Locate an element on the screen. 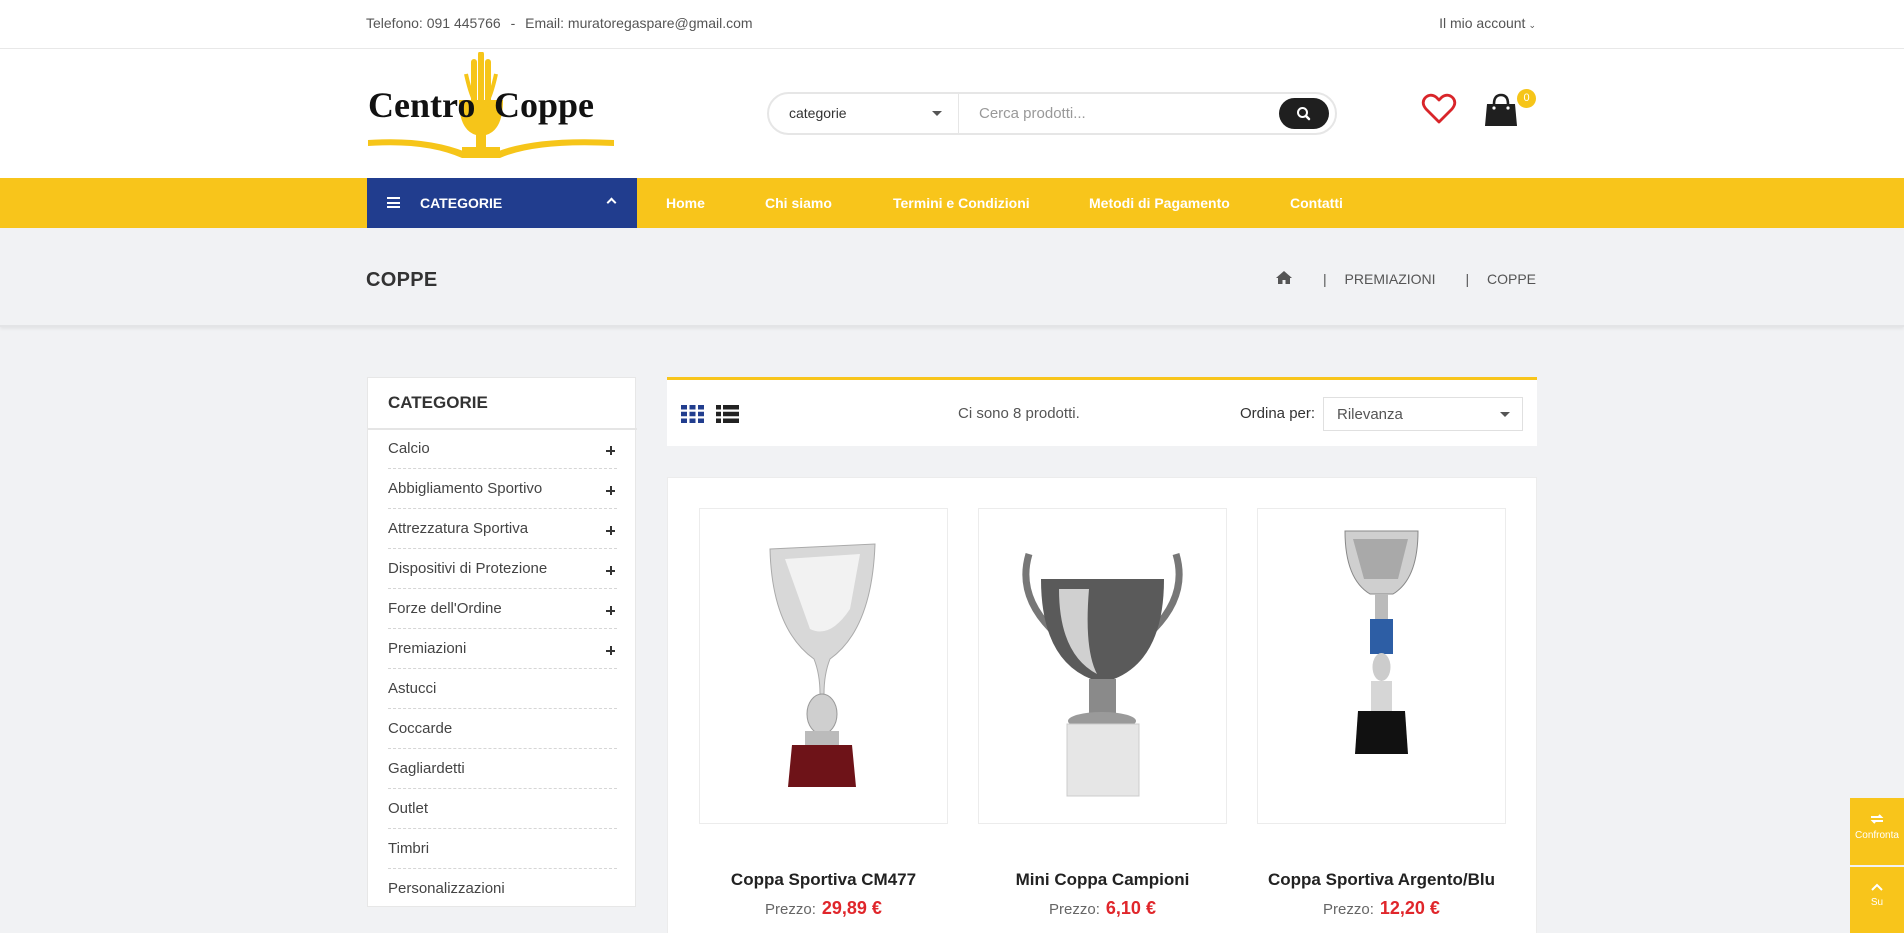  product-card: Mini Coppa Campioni Prezzo: 6,10 € is located at coordinates (1102, 713).